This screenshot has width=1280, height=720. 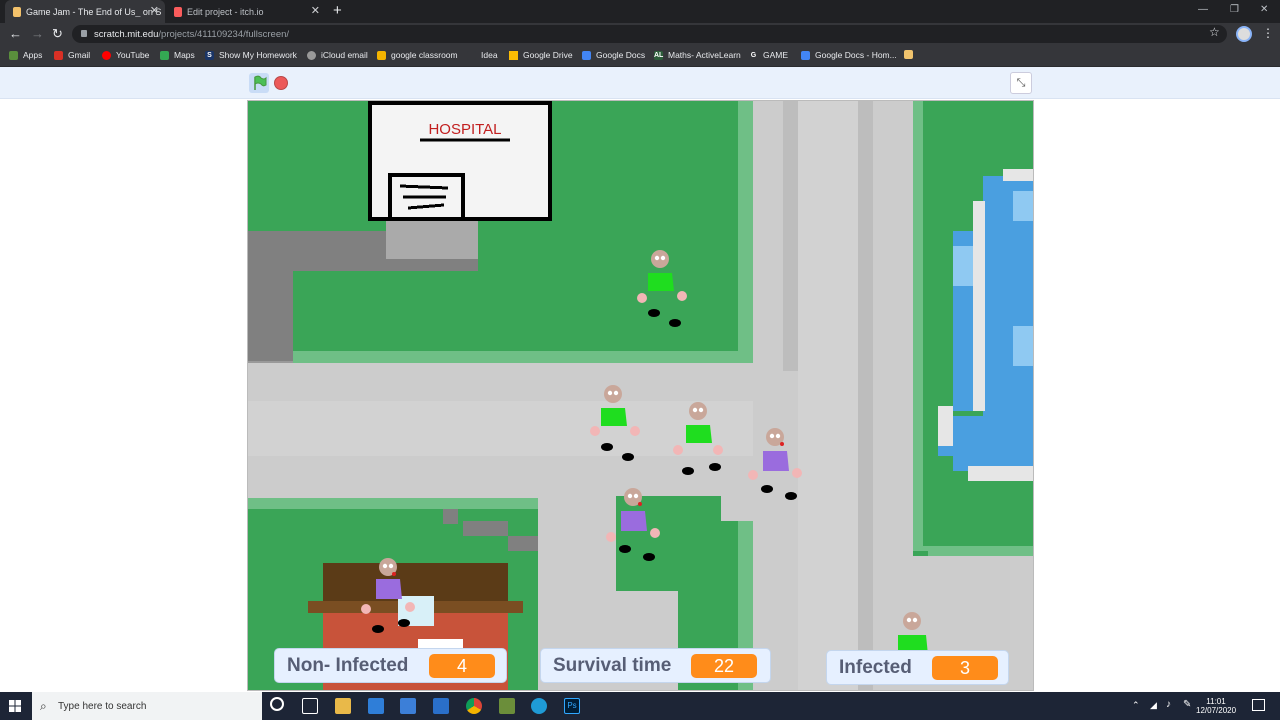 What do you see at coordinates (507, 706) in the screenshot?
I see `minecraft-icon` at bounding box center [507, 706].